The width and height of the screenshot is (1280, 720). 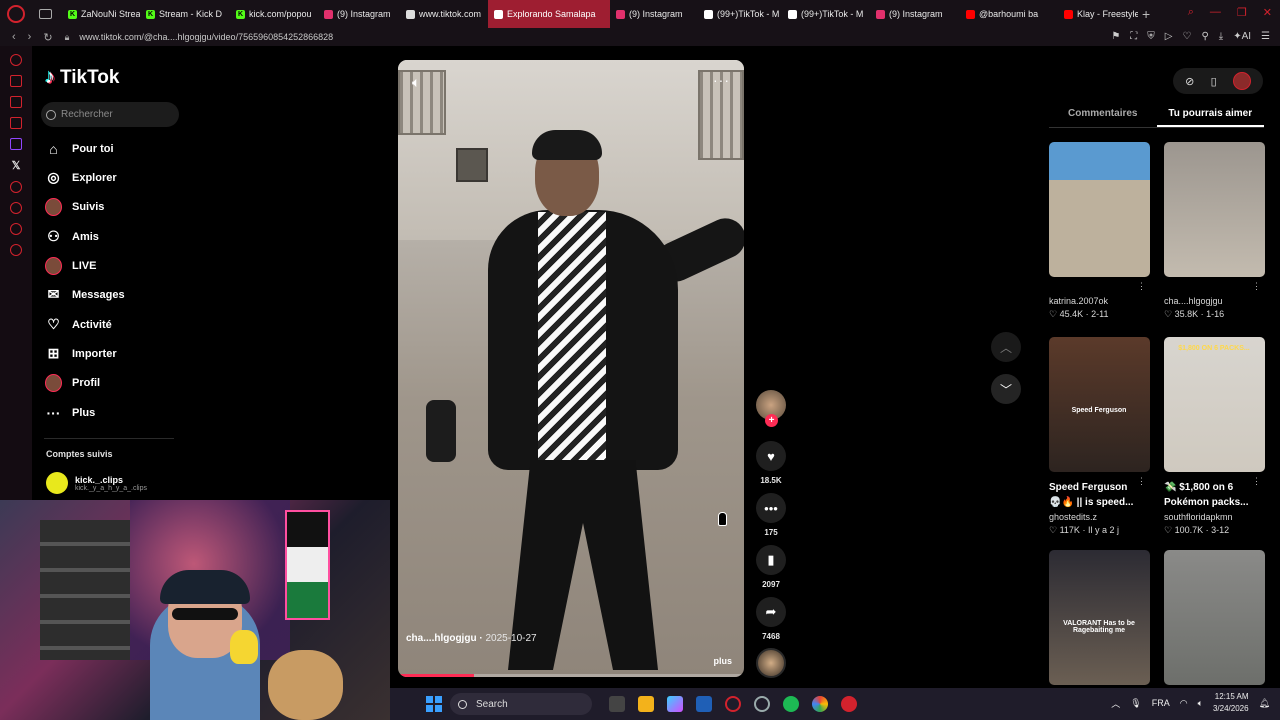 I want to click on card-username: ghostedits.z, so click(x=1099, y=517).